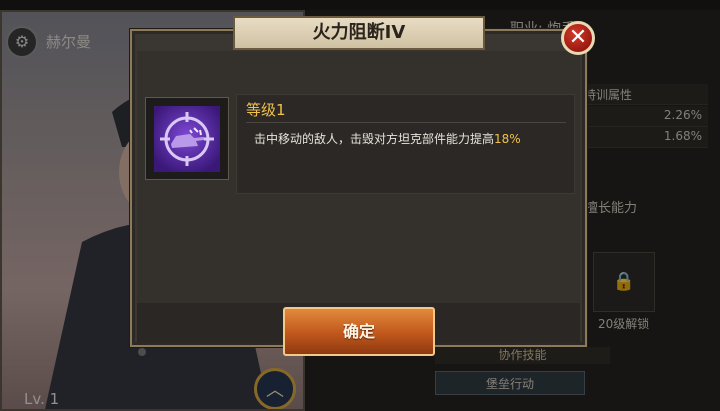  What do you see at coordinates (406, 122) in the screenshot?
I see `divider` at bounding box center [406, 122].